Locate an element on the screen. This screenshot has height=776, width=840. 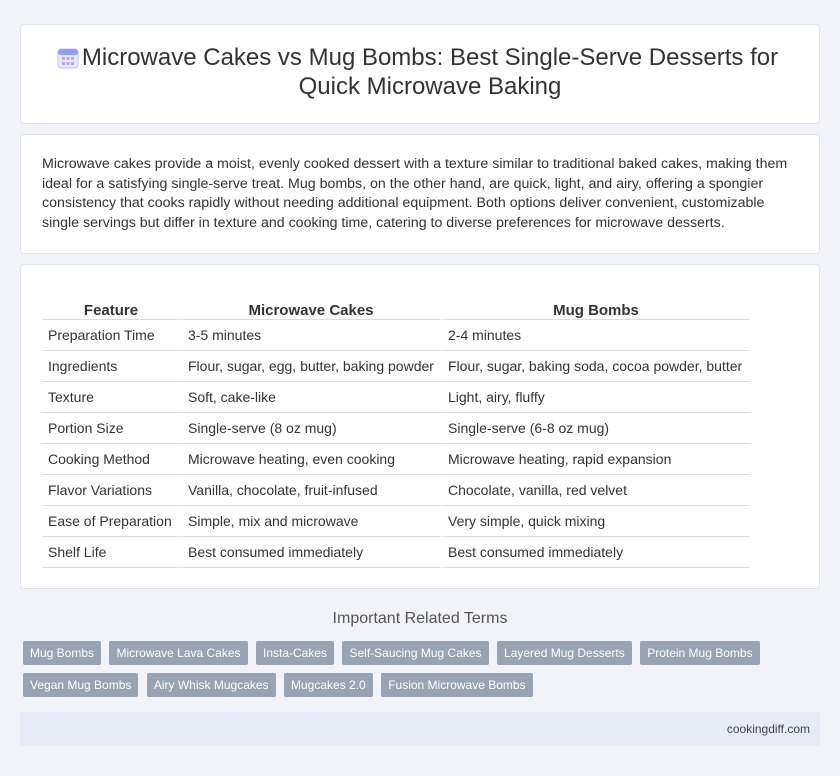
table-cell: Very simple, quick mixing is located at coordinates (596, 521).